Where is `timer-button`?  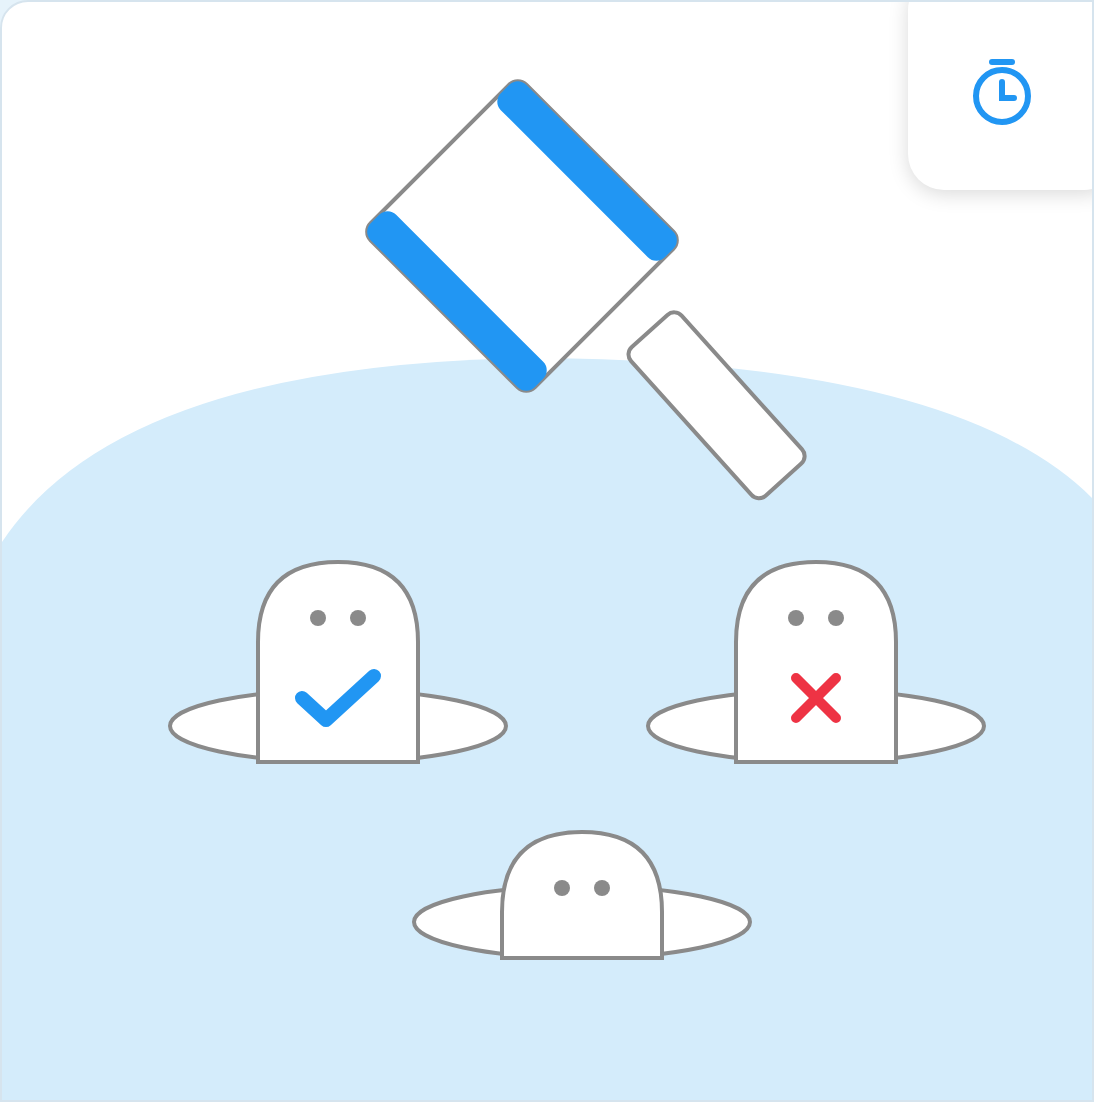 timer-button is located at coordinates (1000, 96).